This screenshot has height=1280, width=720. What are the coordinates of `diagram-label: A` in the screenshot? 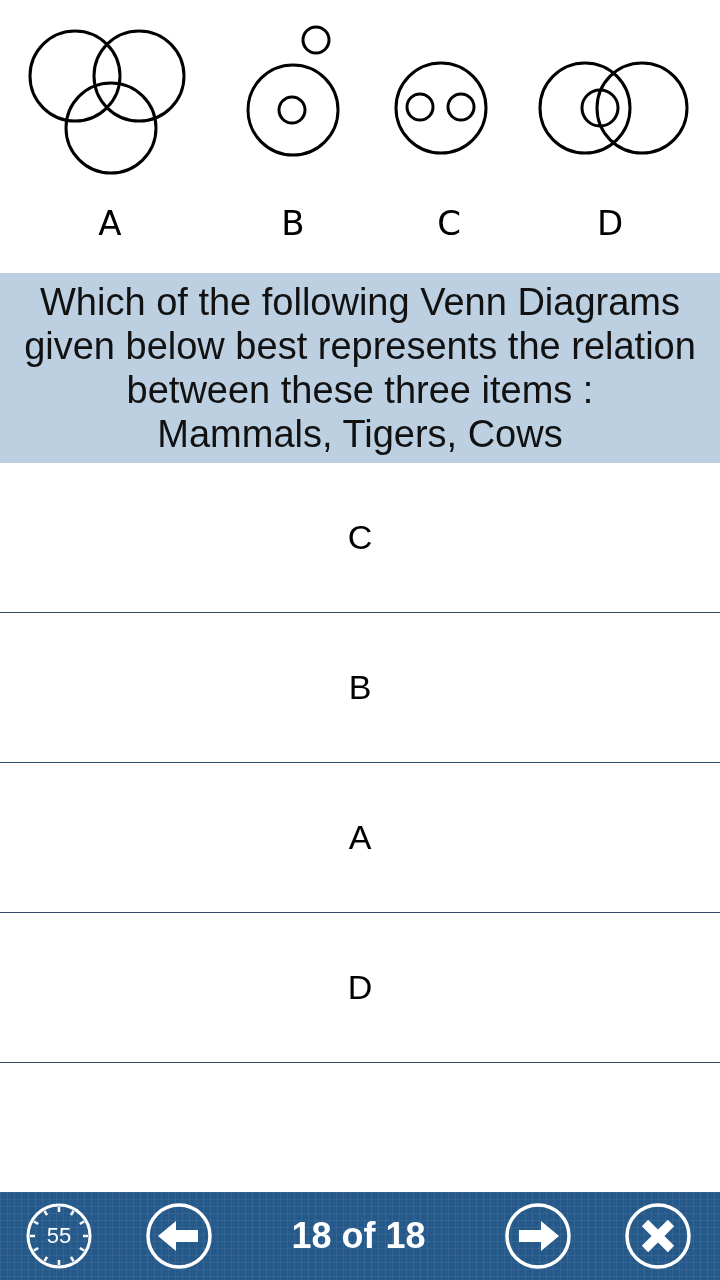 It's located at (110, 223).